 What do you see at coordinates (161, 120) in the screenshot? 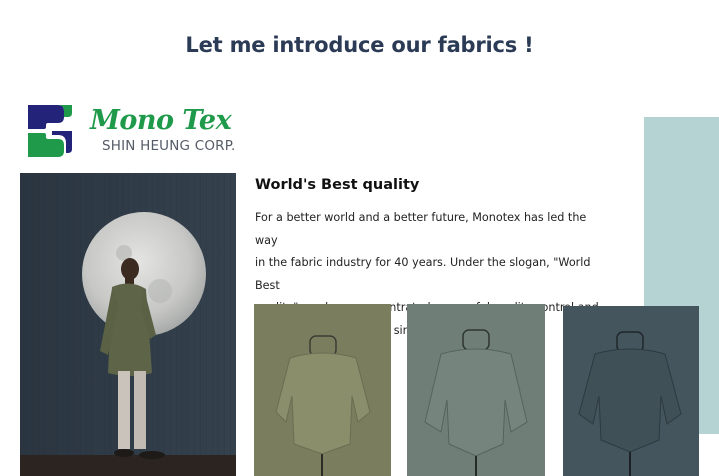
I see `logo-brand: Mono Tex` at bounding box center [161, 120].